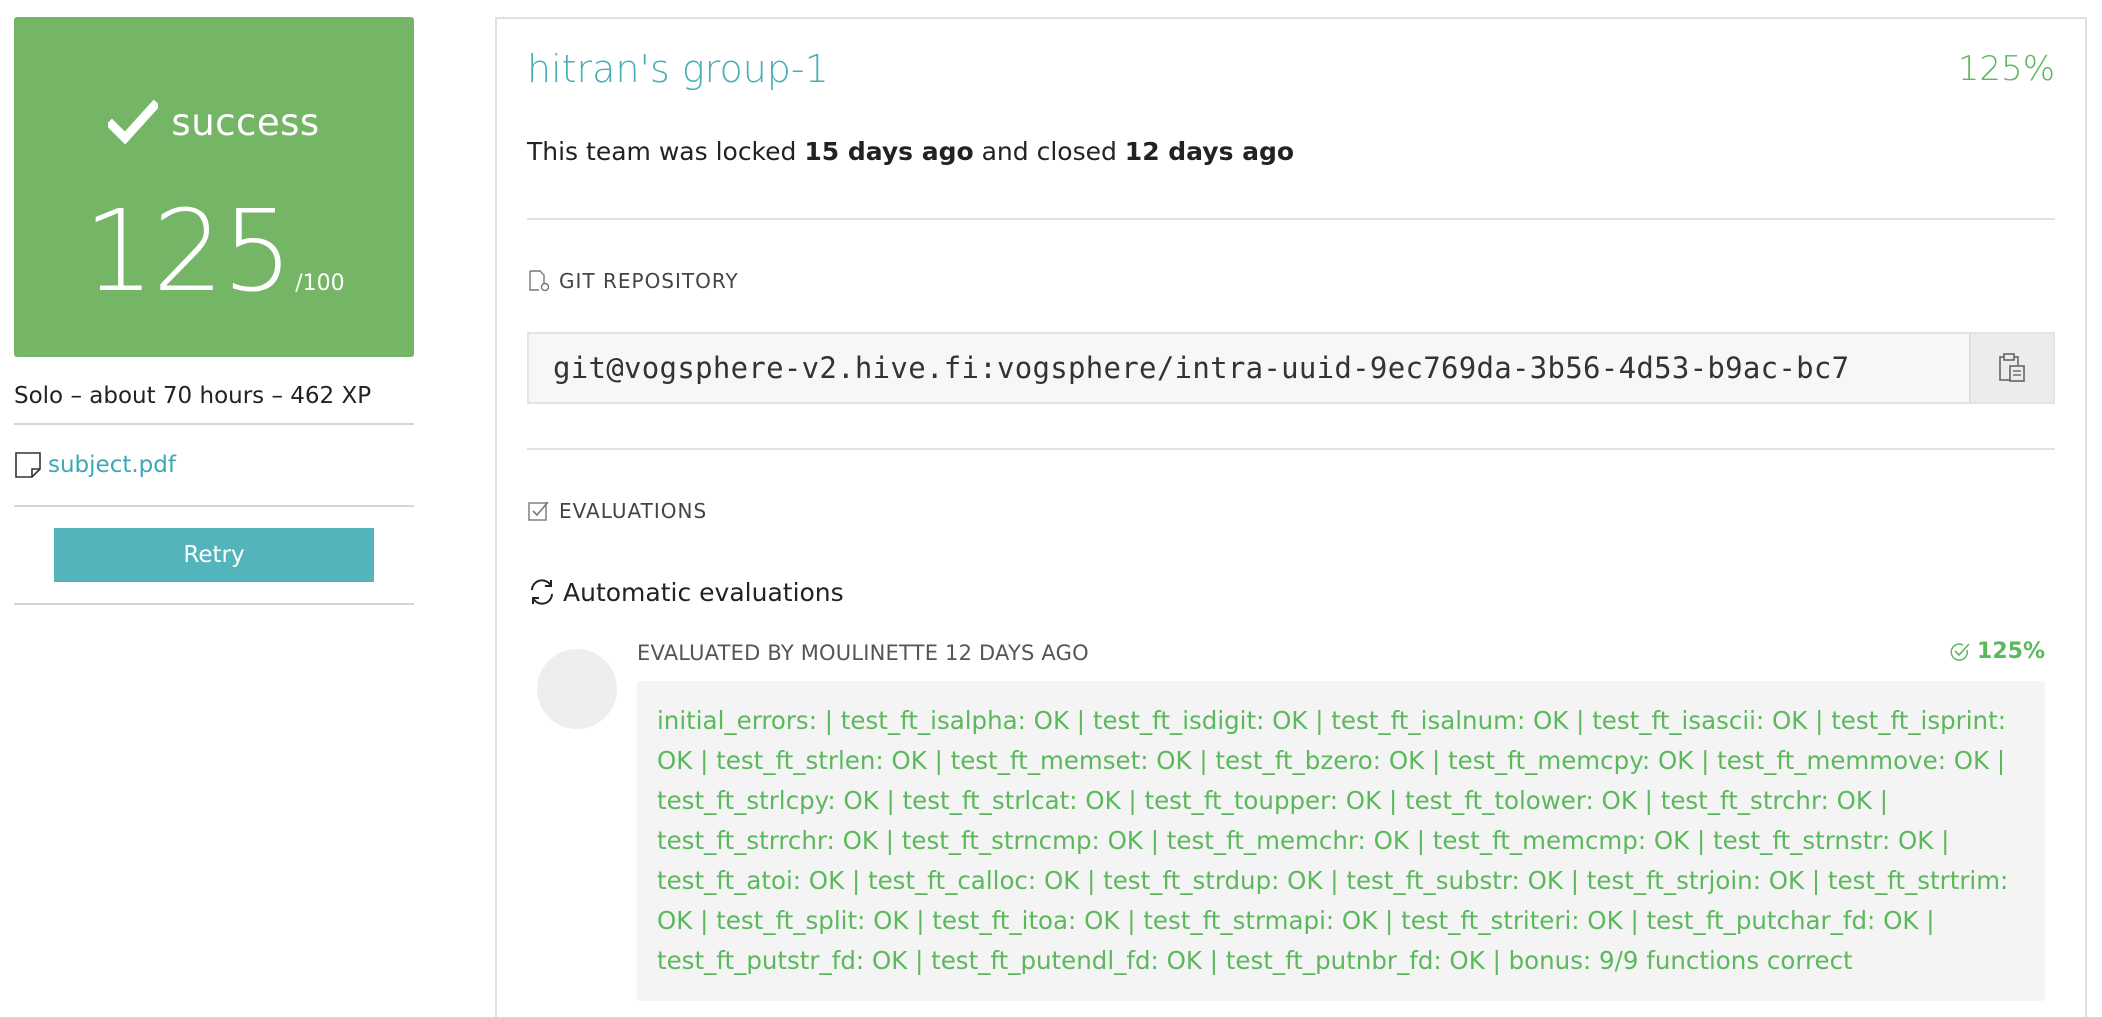  I want to click on team-percent: 125%, so click(2006, 69).